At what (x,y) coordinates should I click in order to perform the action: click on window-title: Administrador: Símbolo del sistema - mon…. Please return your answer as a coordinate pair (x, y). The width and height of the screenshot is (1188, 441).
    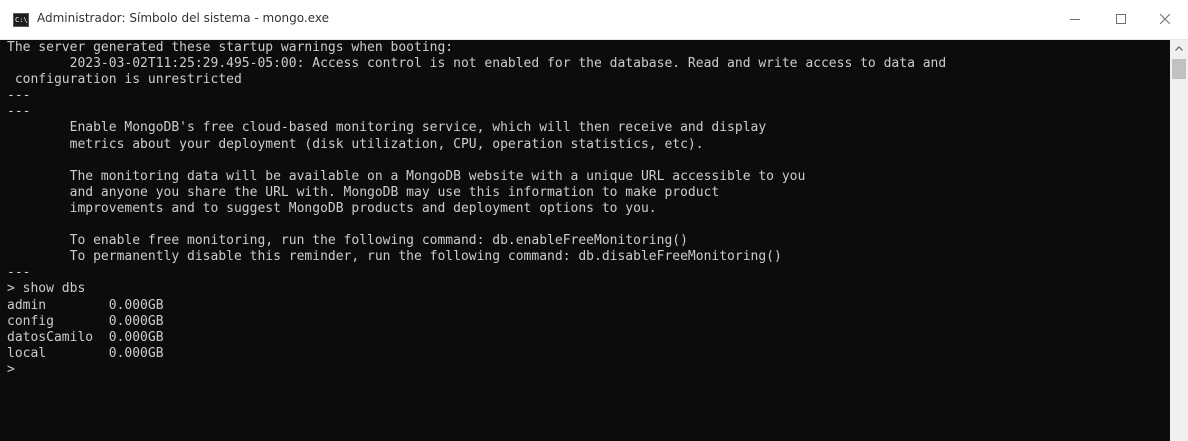
    Looking at the image, I should click on (183, 18).